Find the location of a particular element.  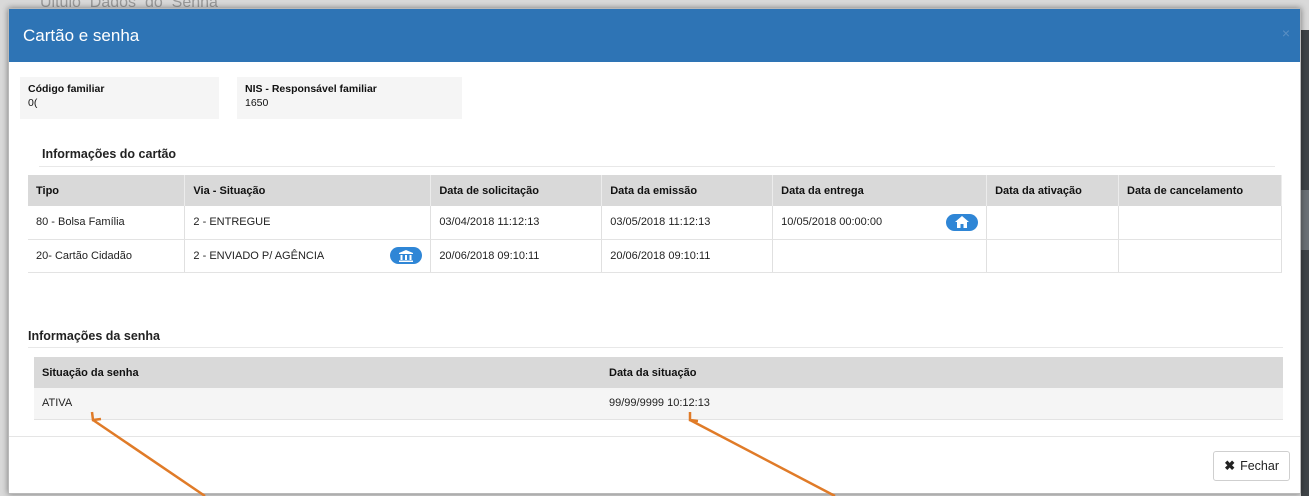

family-code-box: Código familiar 0( is located at coordinates (119, 98).